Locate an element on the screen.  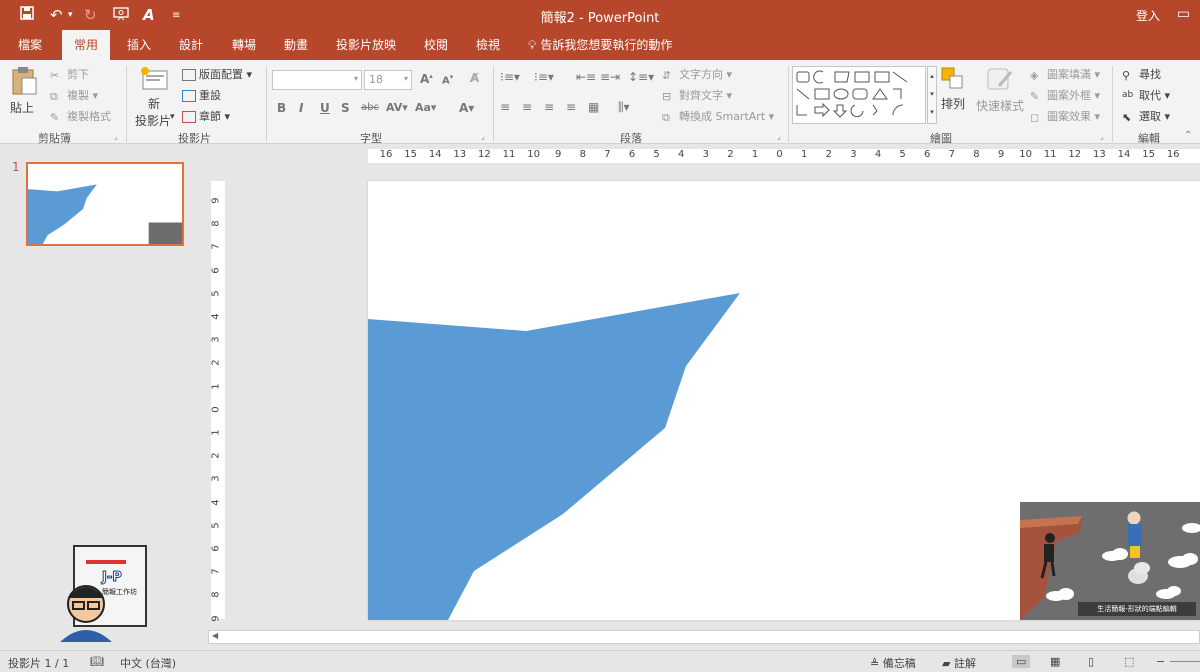
align-text-button: ⊟ 對齊文字 ▾ is located at coordinates (697, 95).